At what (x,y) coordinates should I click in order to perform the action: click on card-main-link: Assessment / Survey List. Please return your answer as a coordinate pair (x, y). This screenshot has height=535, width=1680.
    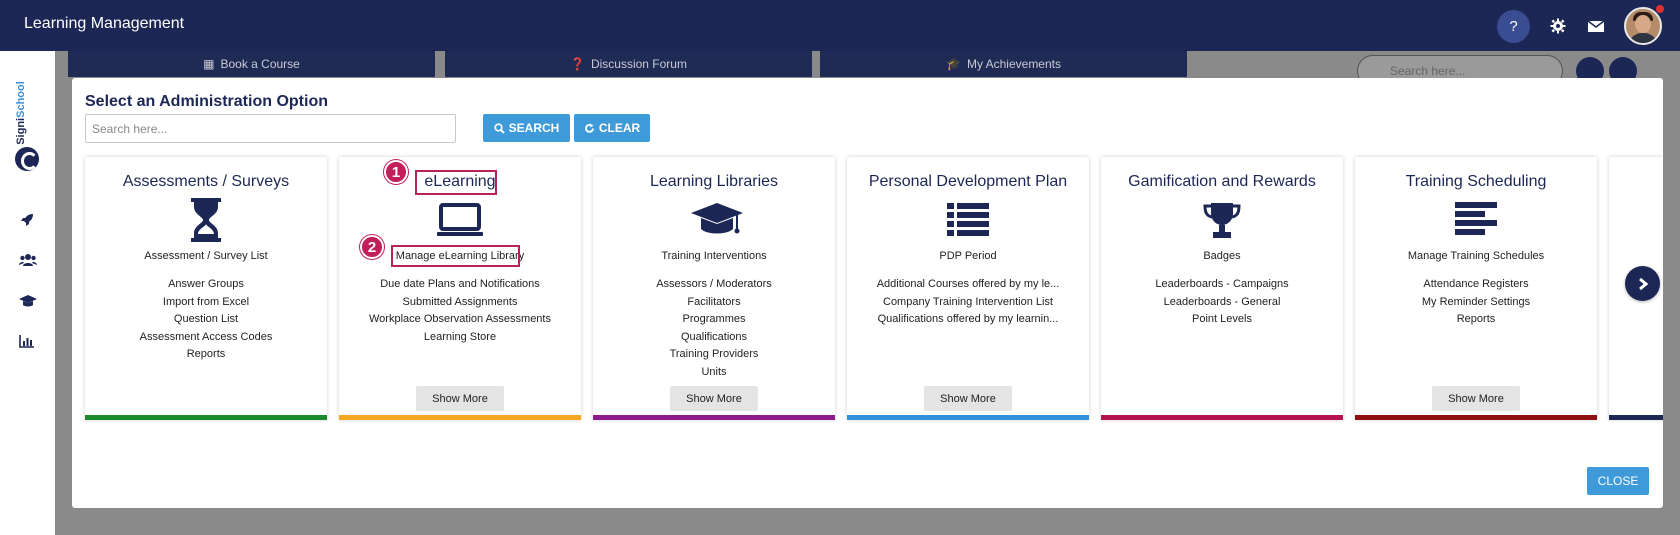
    Looking at the image, I should click on (206, 256).